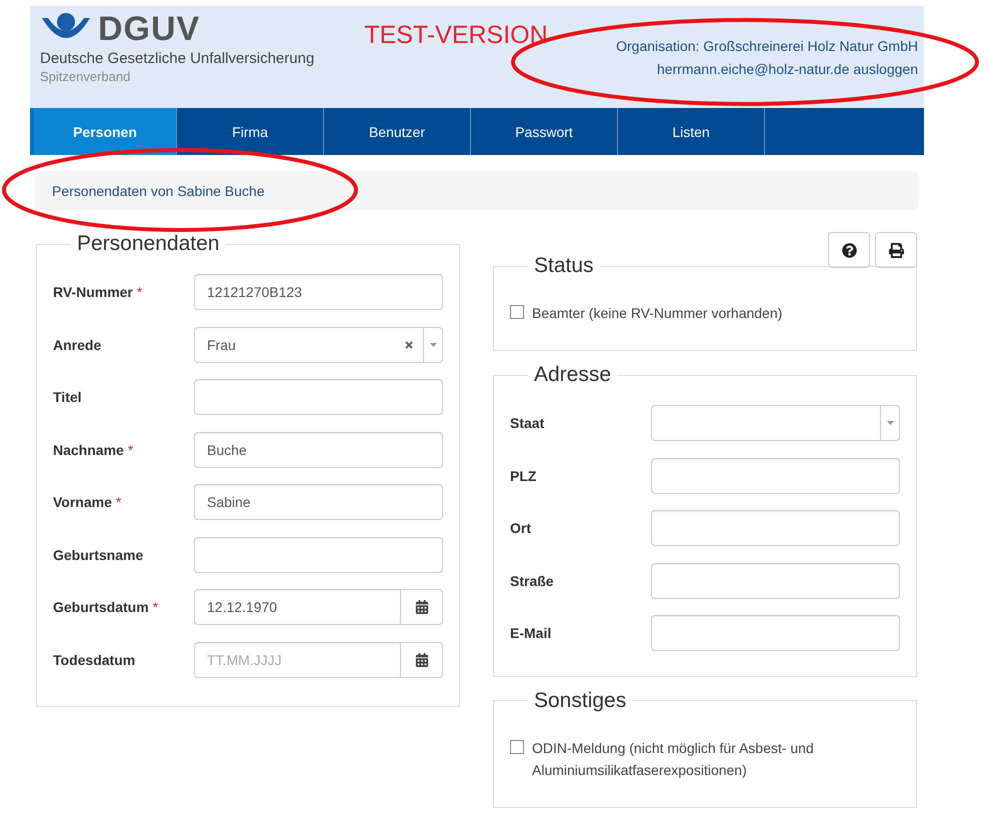 The height and width of the screenshot is (814, 987). I want to click on logo-tagline: Spitzenverband, so click(86, 76).